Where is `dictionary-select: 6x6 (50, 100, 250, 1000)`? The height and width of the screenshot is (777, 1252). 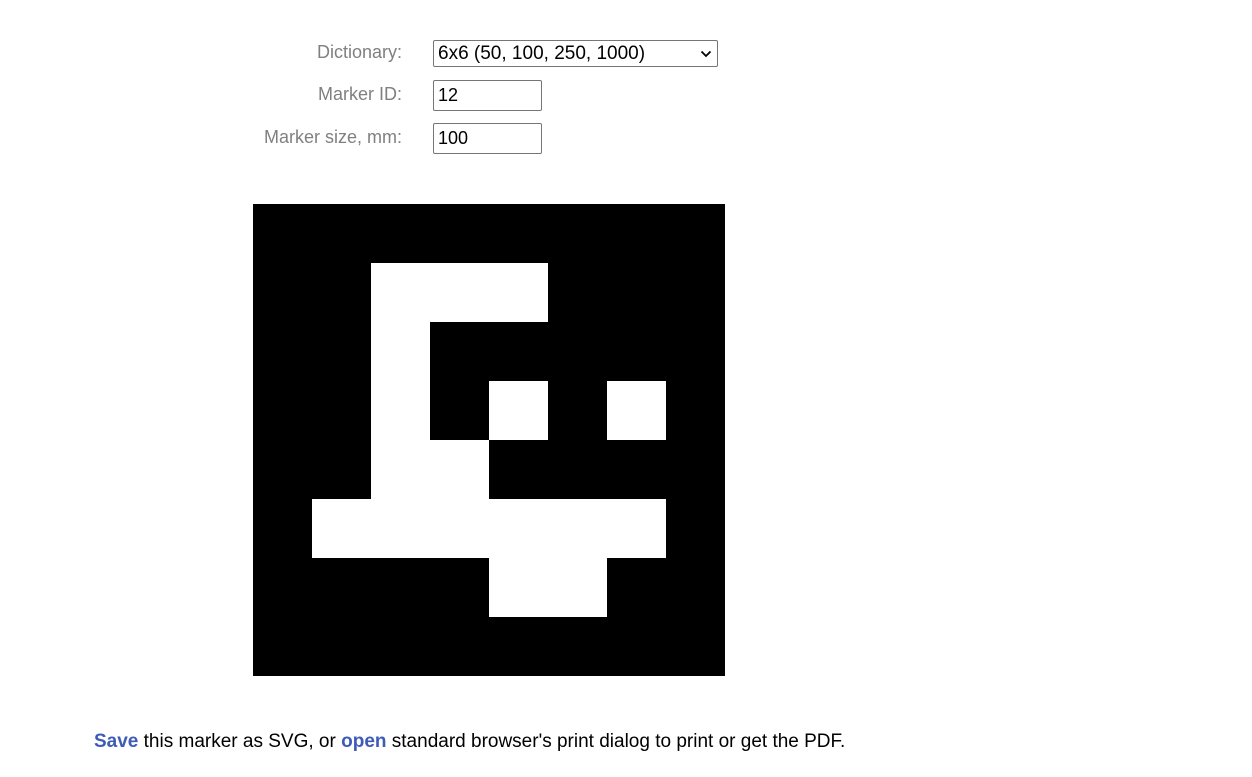
dictionary-select: 6x6 (50, 100, 250, 1000) is located at coordinates (575, 53).